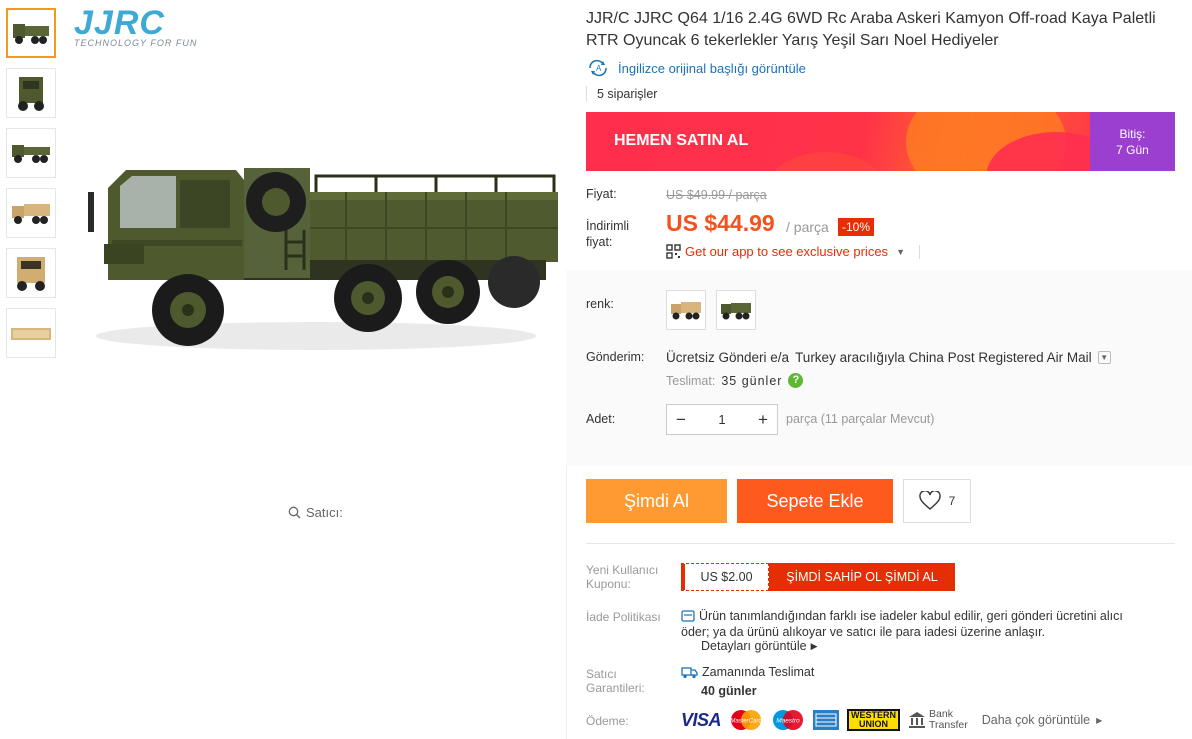  I want to click on maestro-logo: Maestro, so click(788, 720).